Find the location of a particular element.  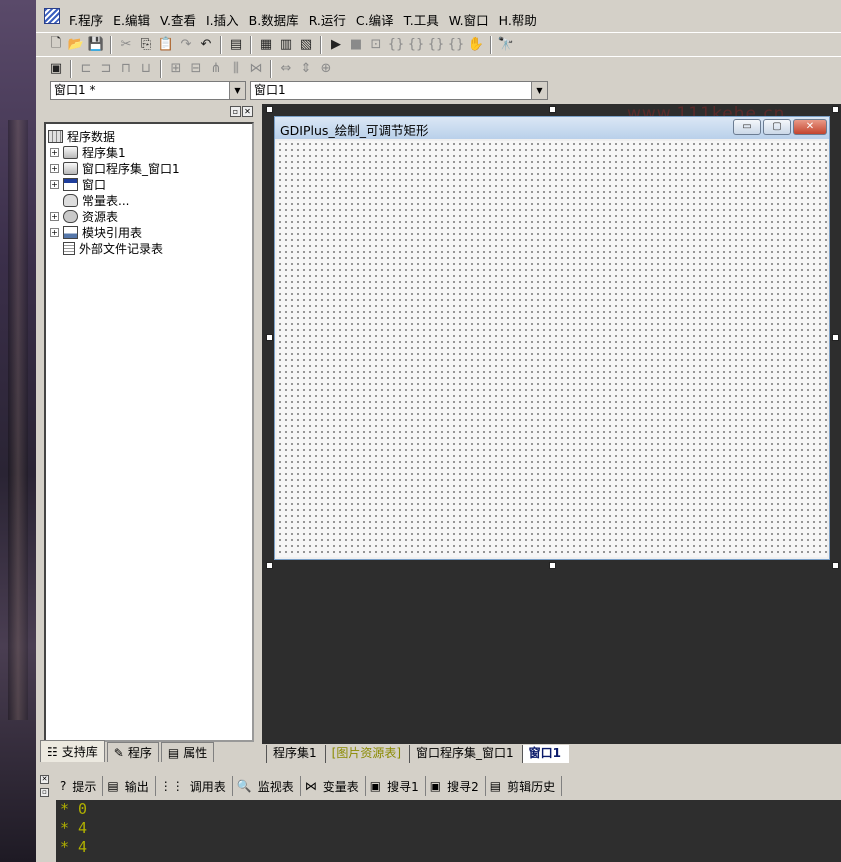

align-bottom-icon: ⊔ is located at coordinates (146, 69).